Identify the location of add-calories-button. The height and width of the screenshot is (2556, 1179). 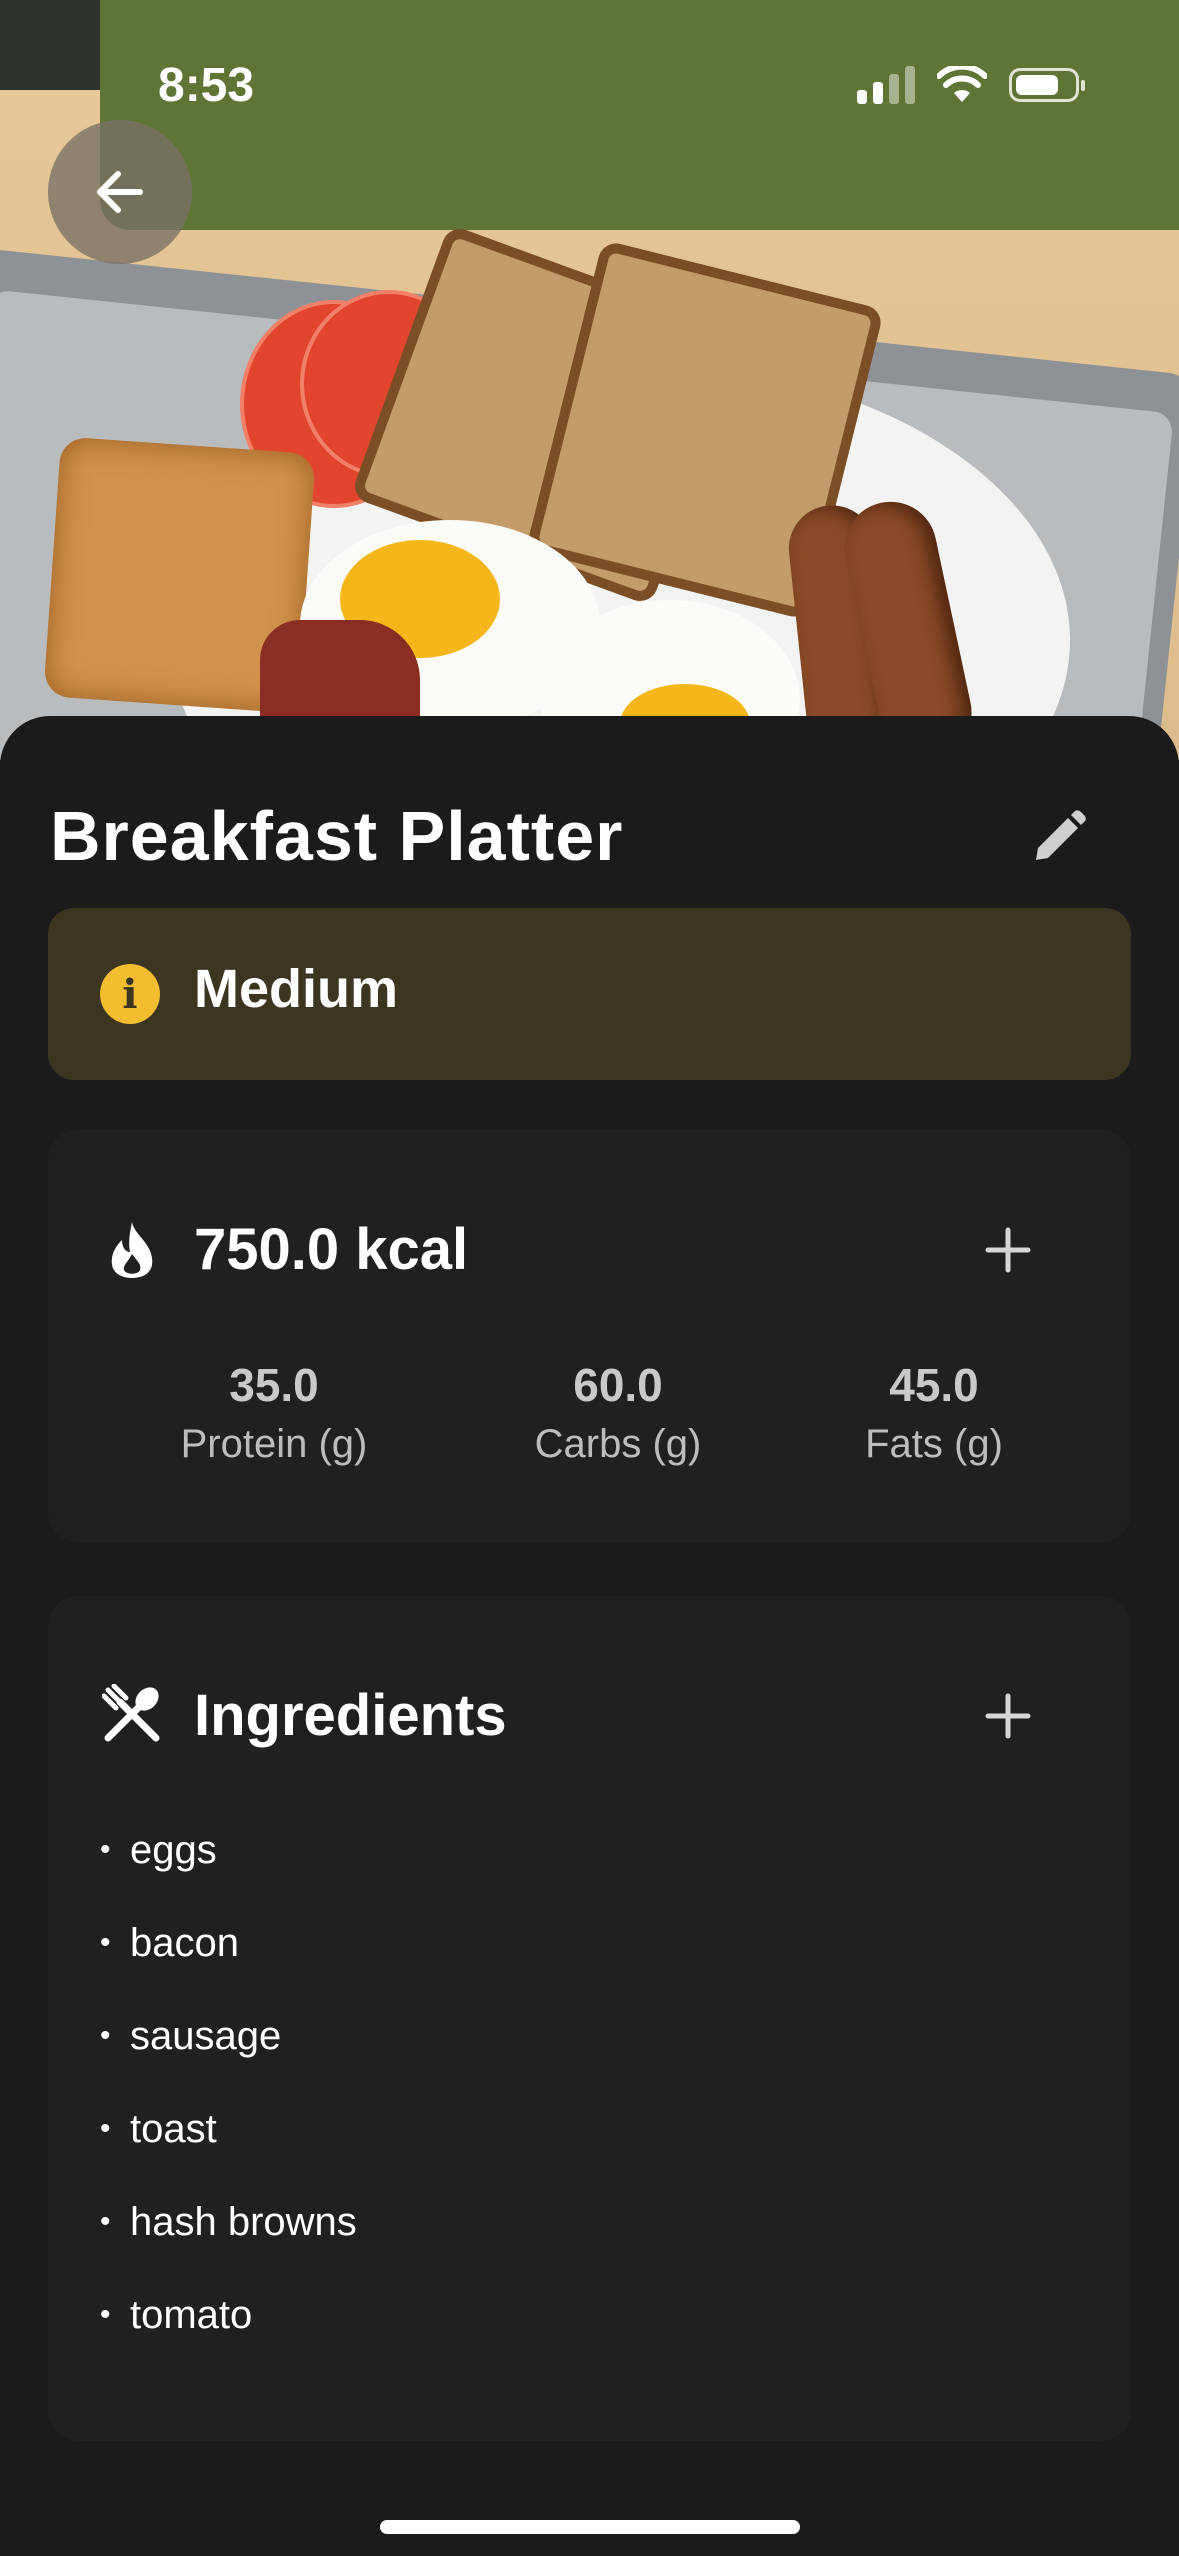
(1008, 1250).